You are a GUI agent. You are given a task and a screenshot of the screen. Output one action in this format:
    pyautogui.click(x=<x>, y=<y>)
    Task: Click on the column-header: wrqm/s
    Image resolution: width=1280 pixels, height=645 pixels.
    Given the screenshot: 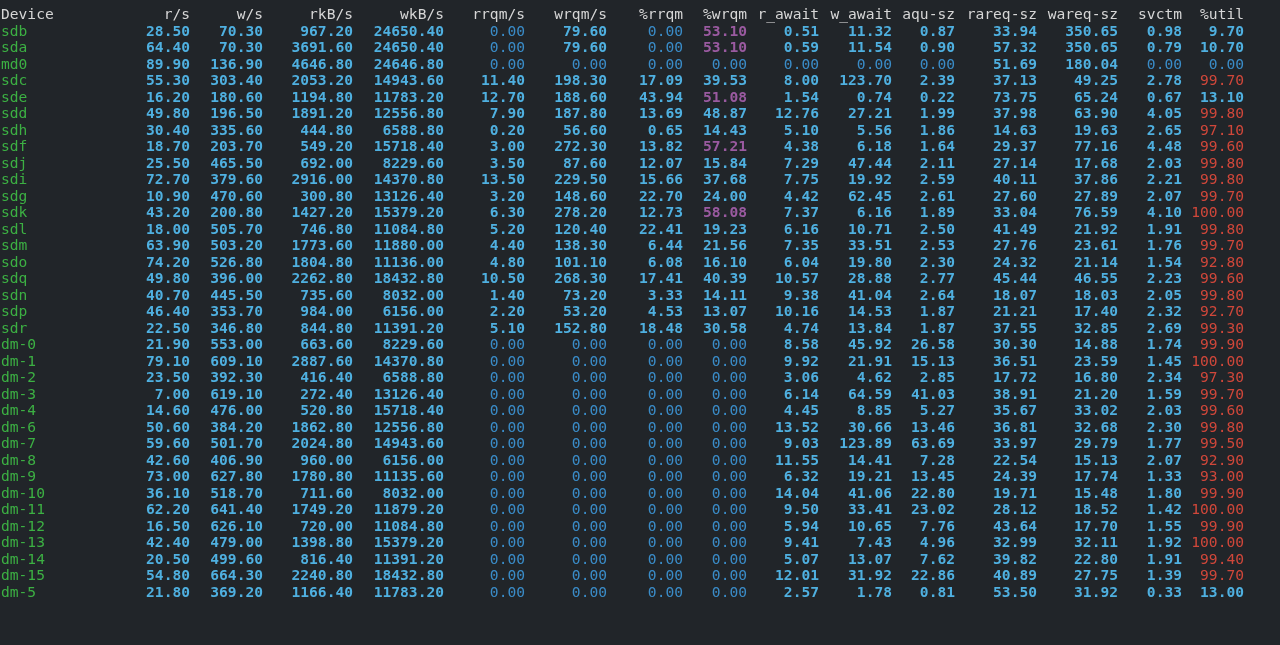 What is the action you would take?
    pyautogui.click(x=580, y=14)
    